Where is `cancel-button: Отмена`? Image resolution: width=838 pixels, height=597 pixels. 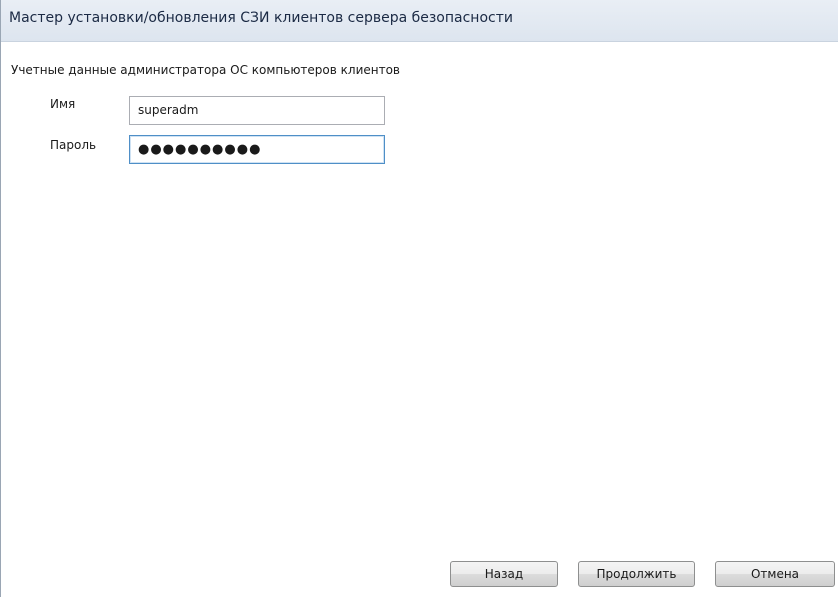 cancel-button: Отмена is located at coordinates (775, 574).